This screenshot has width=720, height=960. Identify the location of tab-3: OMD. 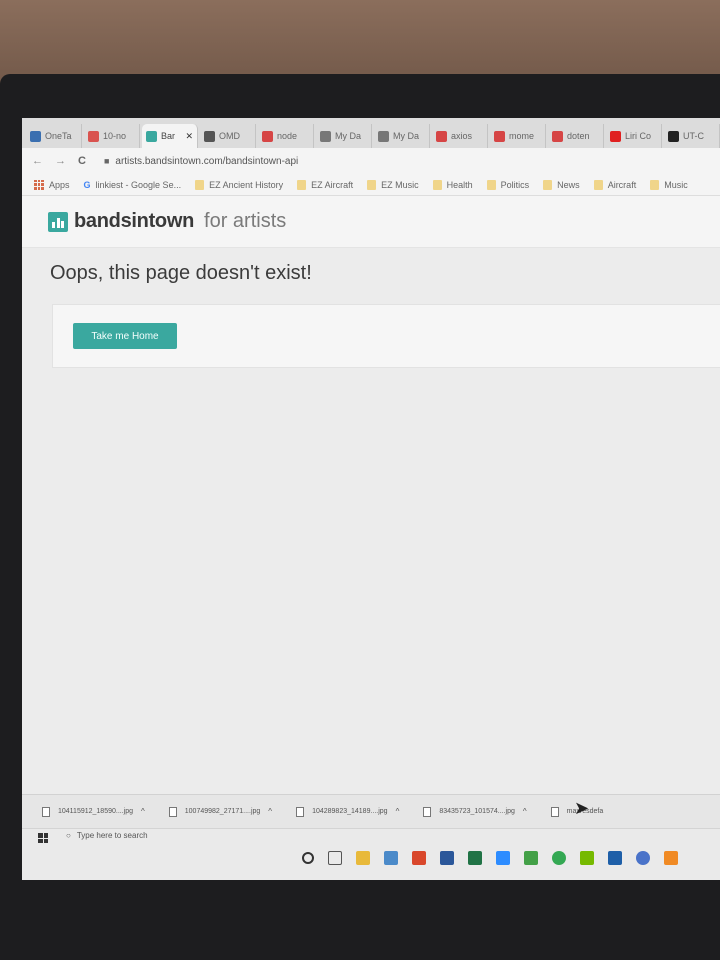
(228, 136).